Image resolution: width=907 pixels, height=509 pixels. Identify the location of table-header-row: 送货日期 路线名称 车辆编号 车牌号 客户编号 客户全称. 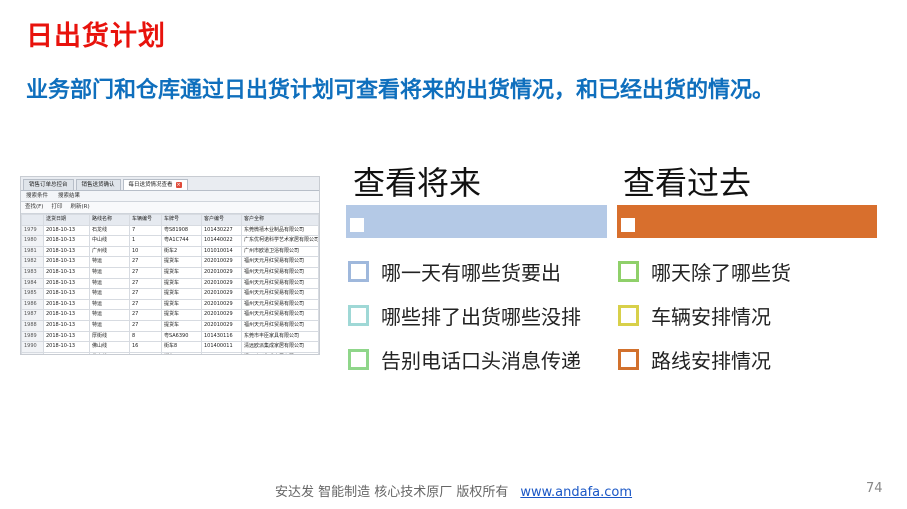
(170, 220).